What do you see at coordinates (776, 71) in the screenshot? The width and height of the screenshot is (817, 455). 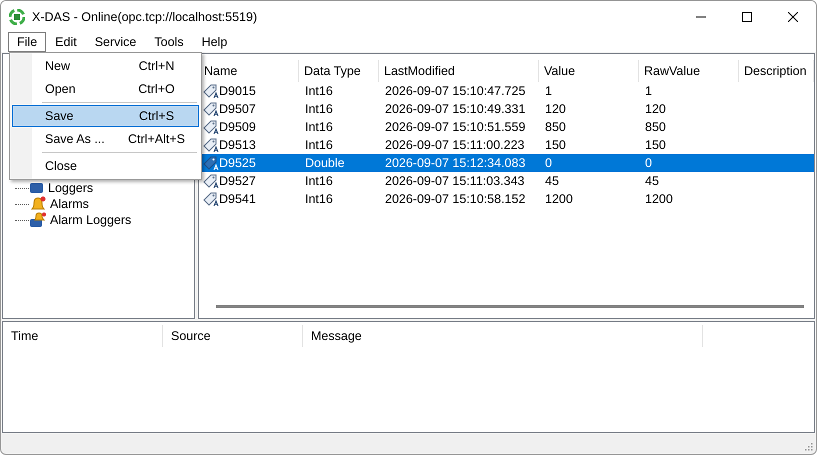 I see `column-header: Description` at bounding box center [776, 71].